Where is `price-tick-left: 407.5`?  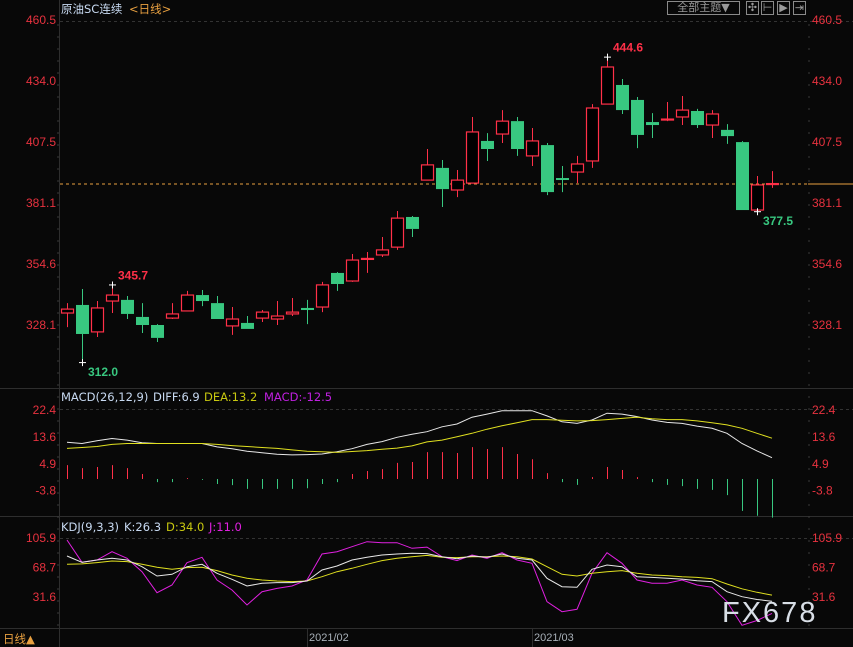 price-tick-left: 407.5 is located at coordinates (41, 142).